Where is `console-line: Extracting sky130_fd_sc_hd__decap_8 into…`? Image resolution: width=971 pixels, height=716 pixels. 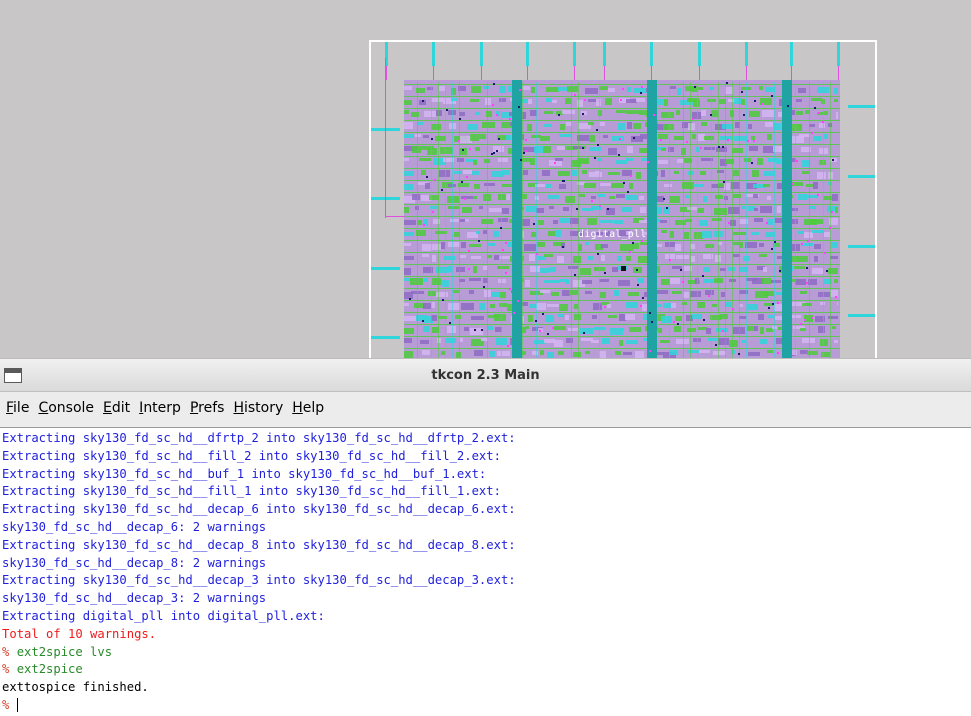
console-line: Extracting sky130_fd_sc_hd__decap_8 into… is located at coordinates (485, 546).